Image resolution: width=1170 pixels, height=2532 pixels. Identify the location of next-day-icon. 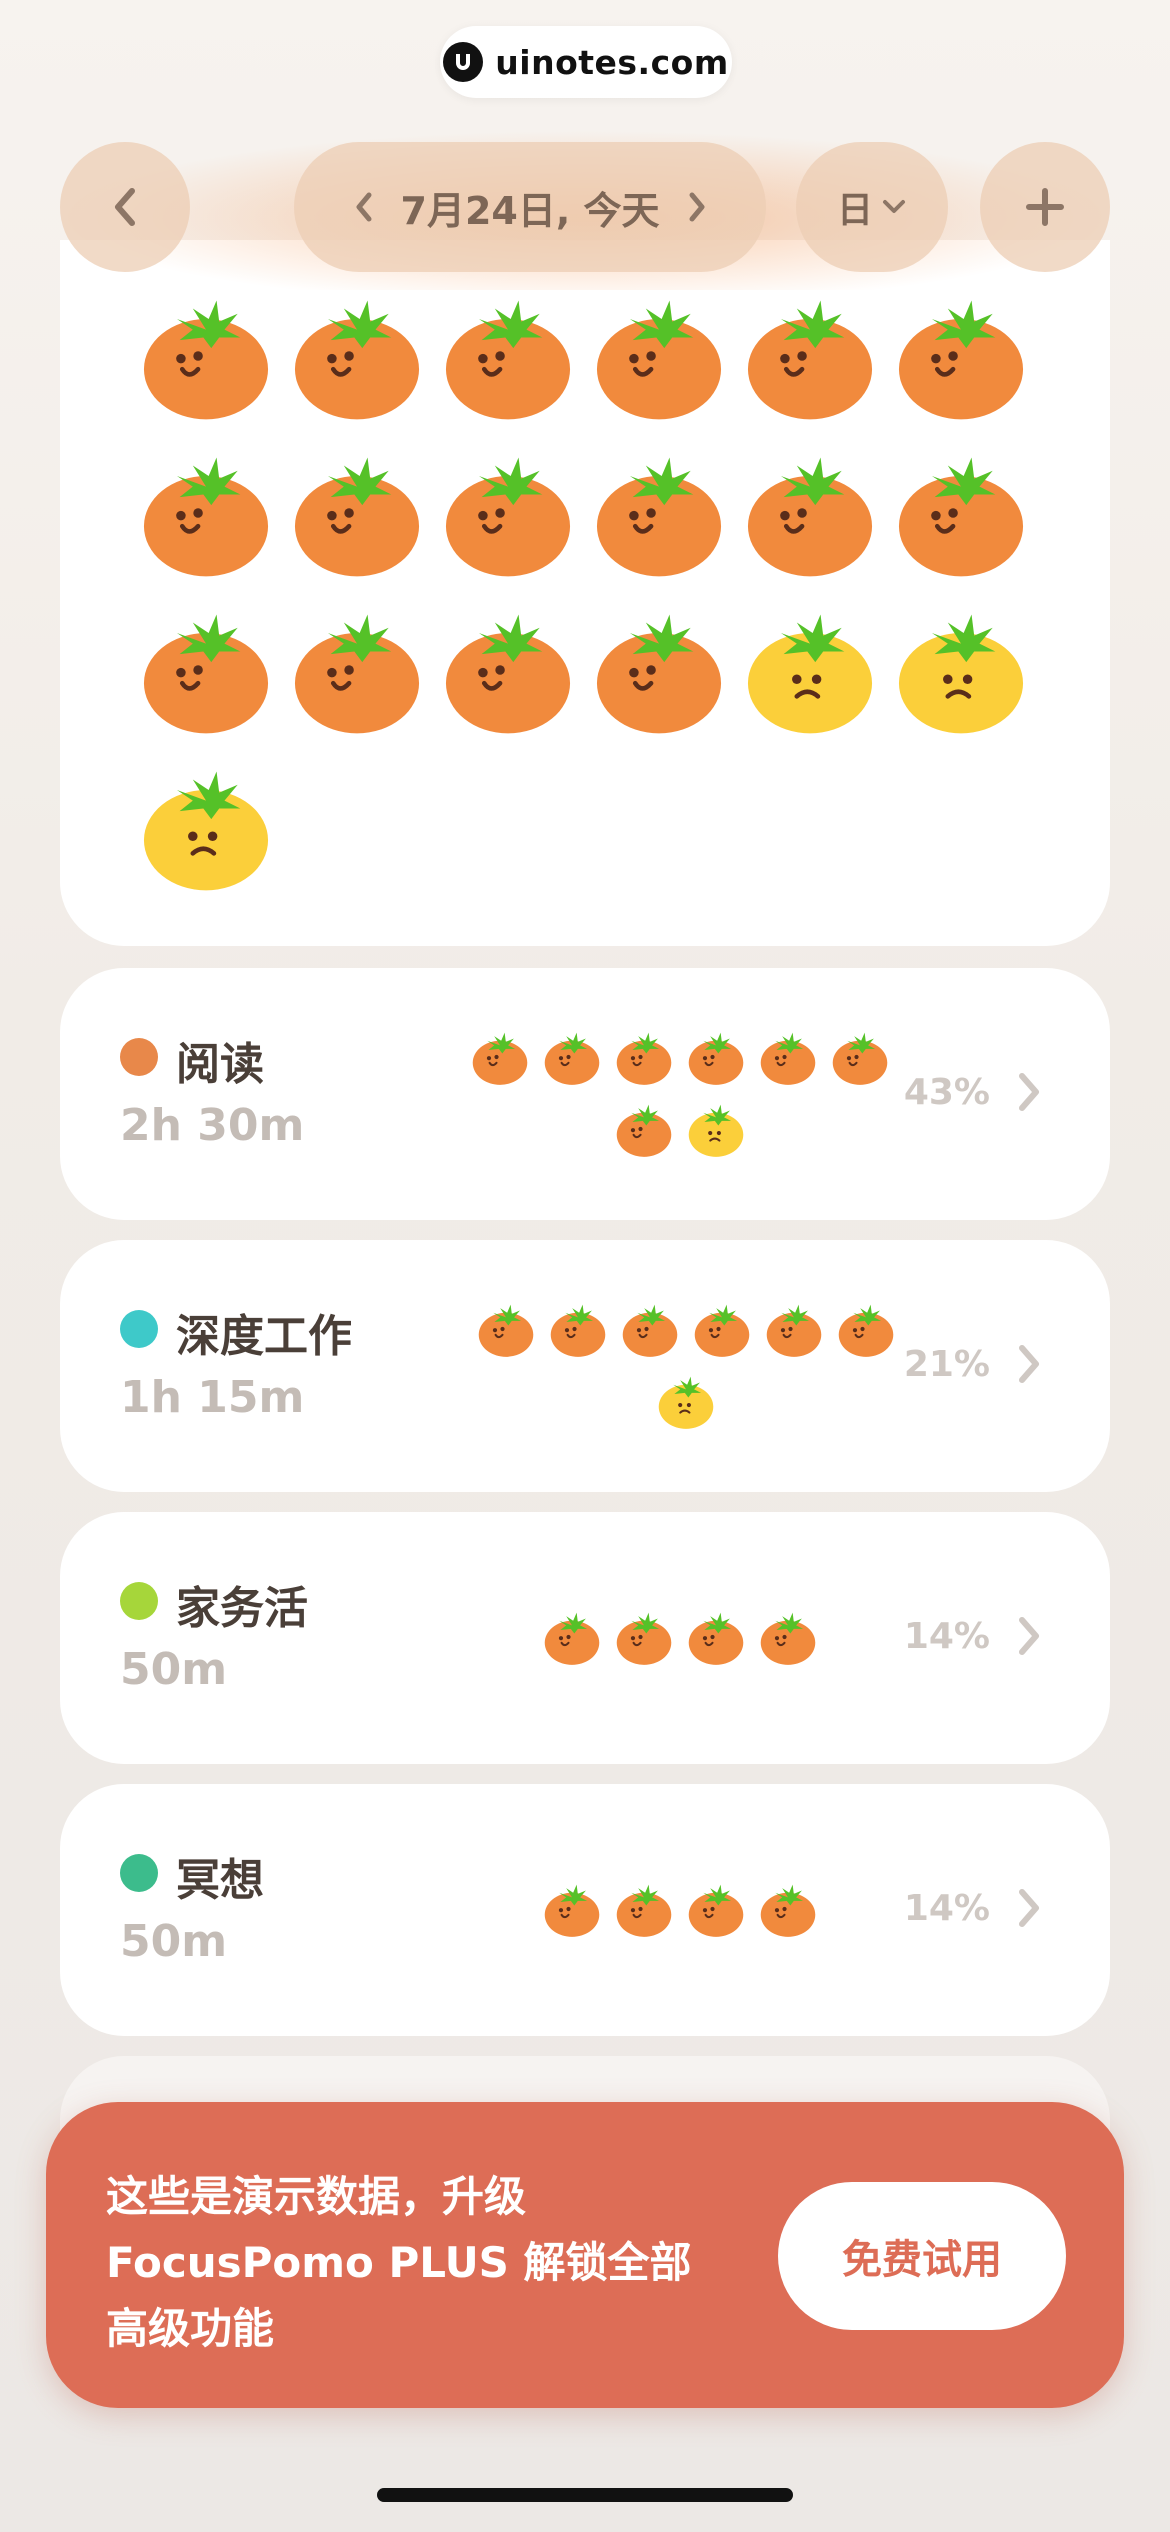
(697, 207).